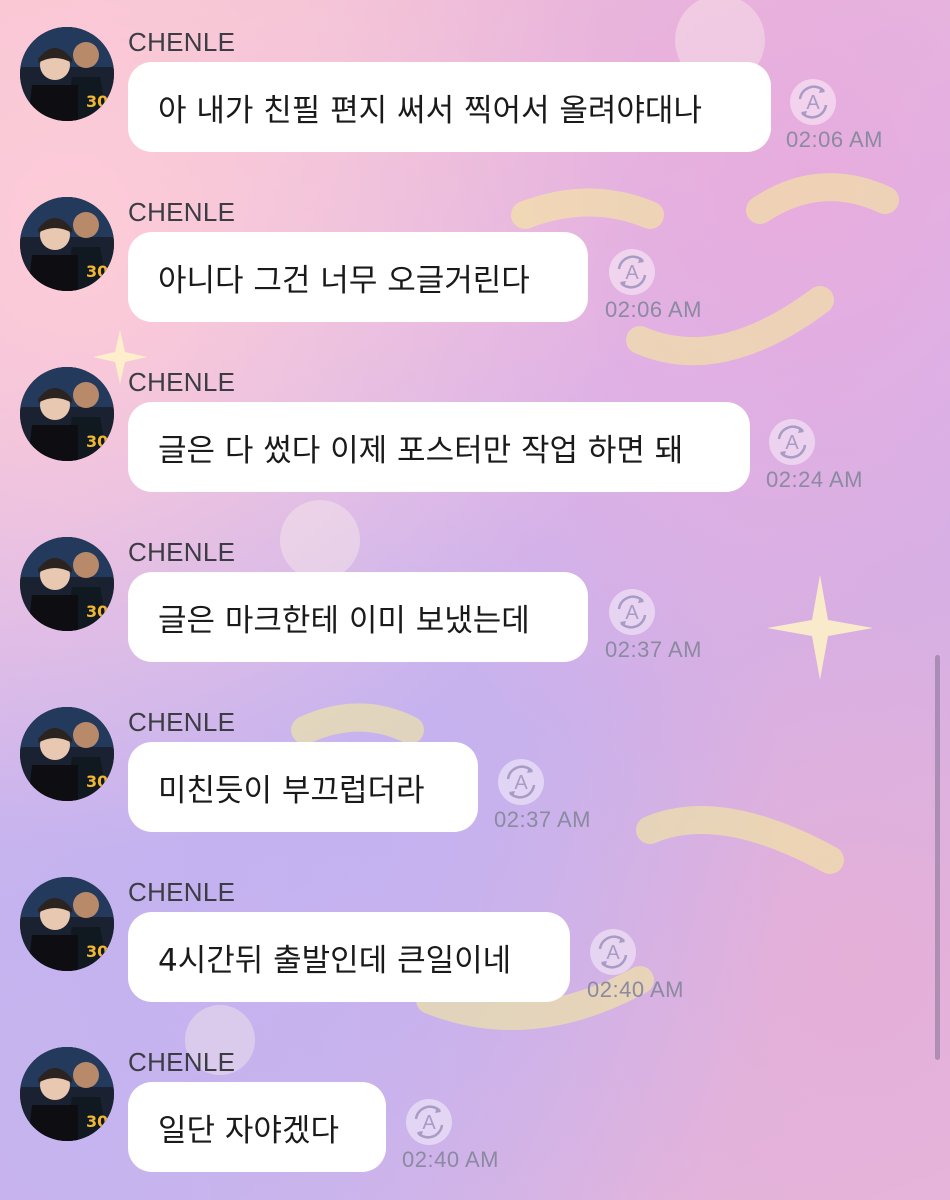 This screenshot has width=950, height=1200. What do you see at coordinates (421, 450) in the screenshot?
I see `message-text: 글은 다 썼다 이제 포스터만 작업 하면 돼` at bounding box center [421, 450].